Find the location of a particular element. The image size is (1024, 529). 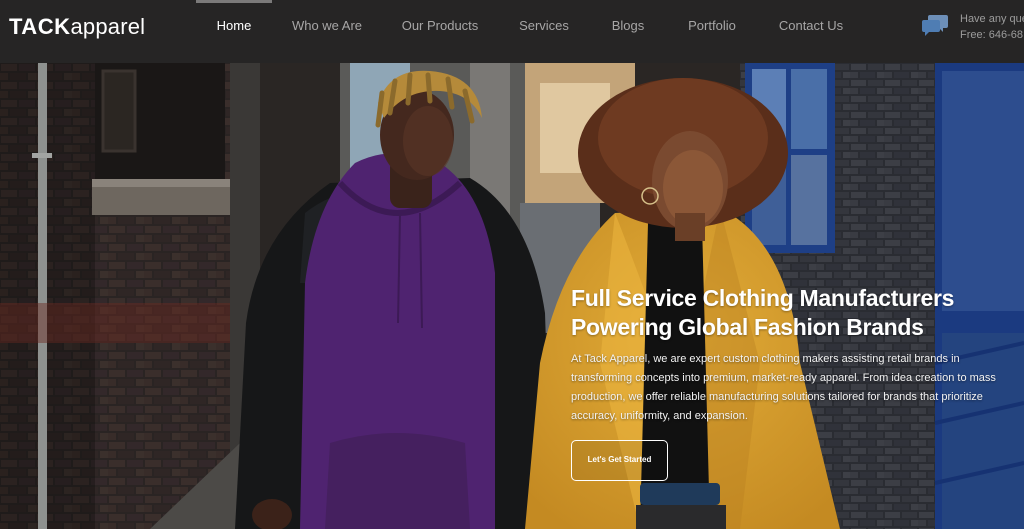

brand-logo: TACKapparel is located at coordinates (77, 27).